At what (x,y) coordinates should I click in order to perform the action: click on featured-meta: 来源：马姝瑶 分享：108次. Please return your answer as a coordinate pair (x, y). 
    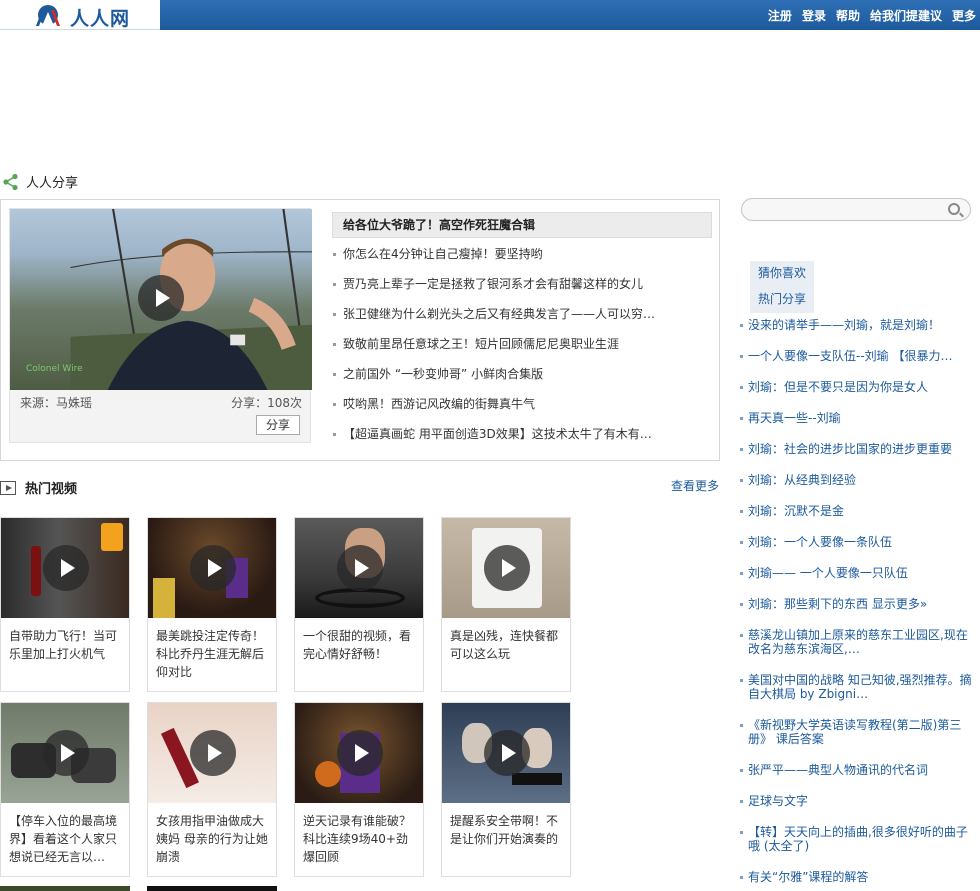
    Looking at the image, I should click on (161, 402).